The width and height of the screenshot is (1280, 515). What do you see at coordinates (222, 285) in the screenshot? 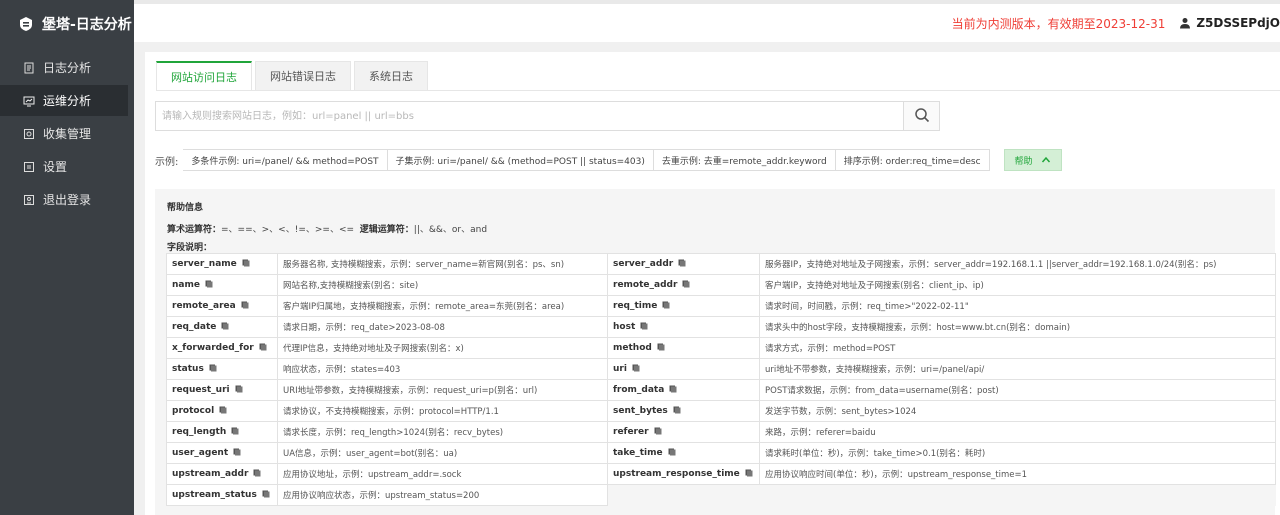
I see `field-key: name` at bounding box center [222, 285].